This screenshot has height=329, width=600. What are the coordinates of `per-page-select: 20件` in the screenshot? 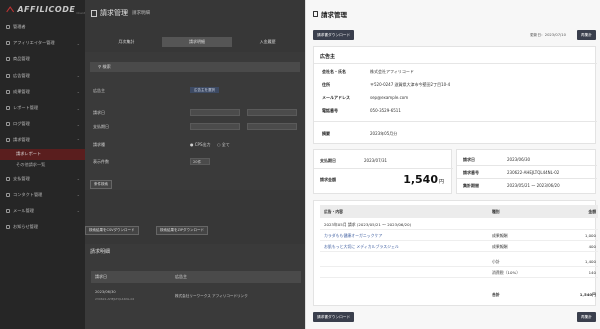 It's located at (200, 161).